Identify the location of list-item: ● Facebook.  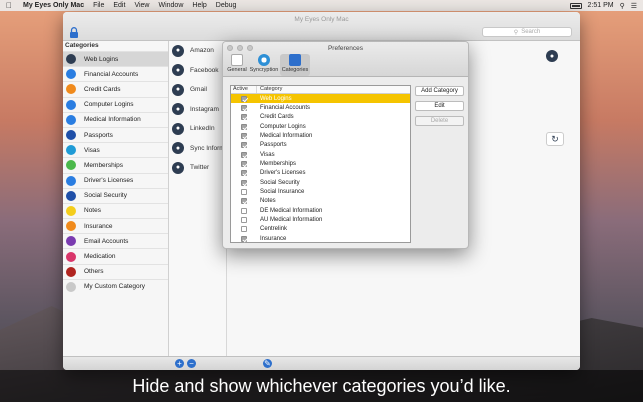
(197, 71).